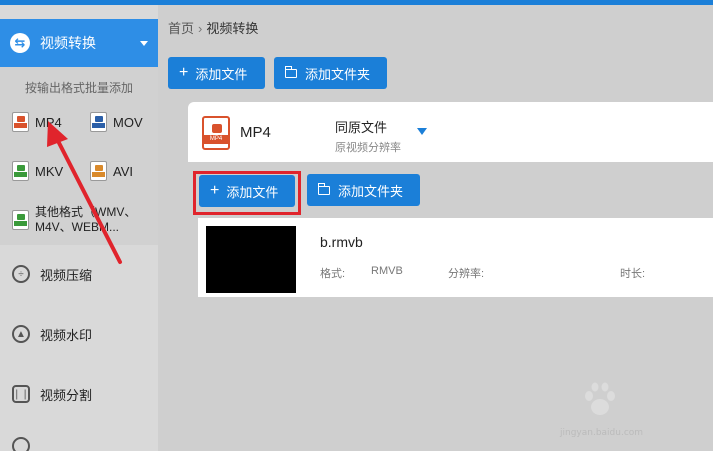  I want to click on format-badge: MP4, so click(216, 139).